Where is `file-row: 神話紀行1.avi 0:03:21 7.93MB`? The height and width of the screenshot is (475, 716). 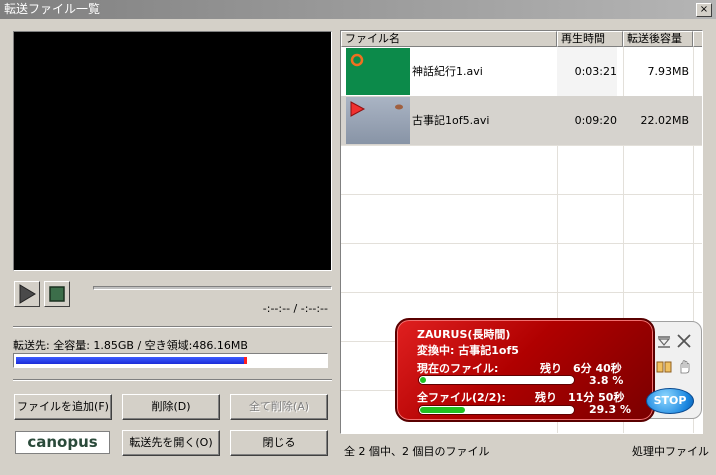
file-row: 神話紀行1.avi 0:03:21 7.93MB is located at coordinates (521, 71).